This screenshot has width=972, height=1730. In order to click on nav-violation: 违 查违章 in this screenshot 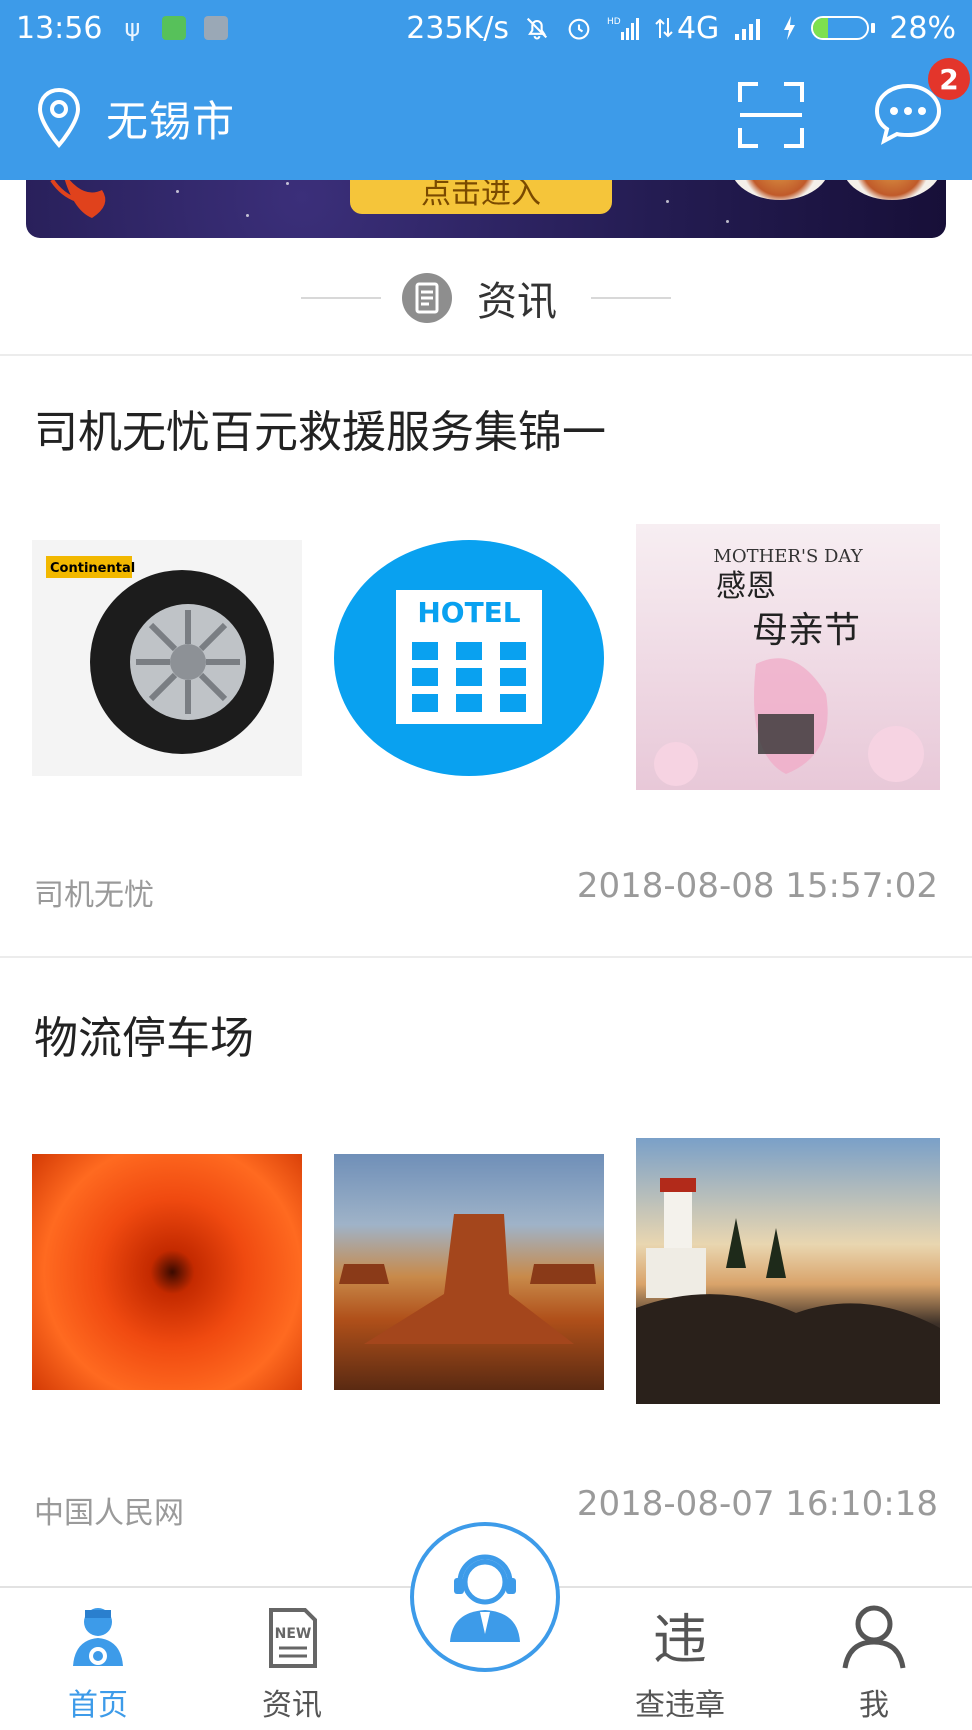, I will do `click(680, 1659)`.